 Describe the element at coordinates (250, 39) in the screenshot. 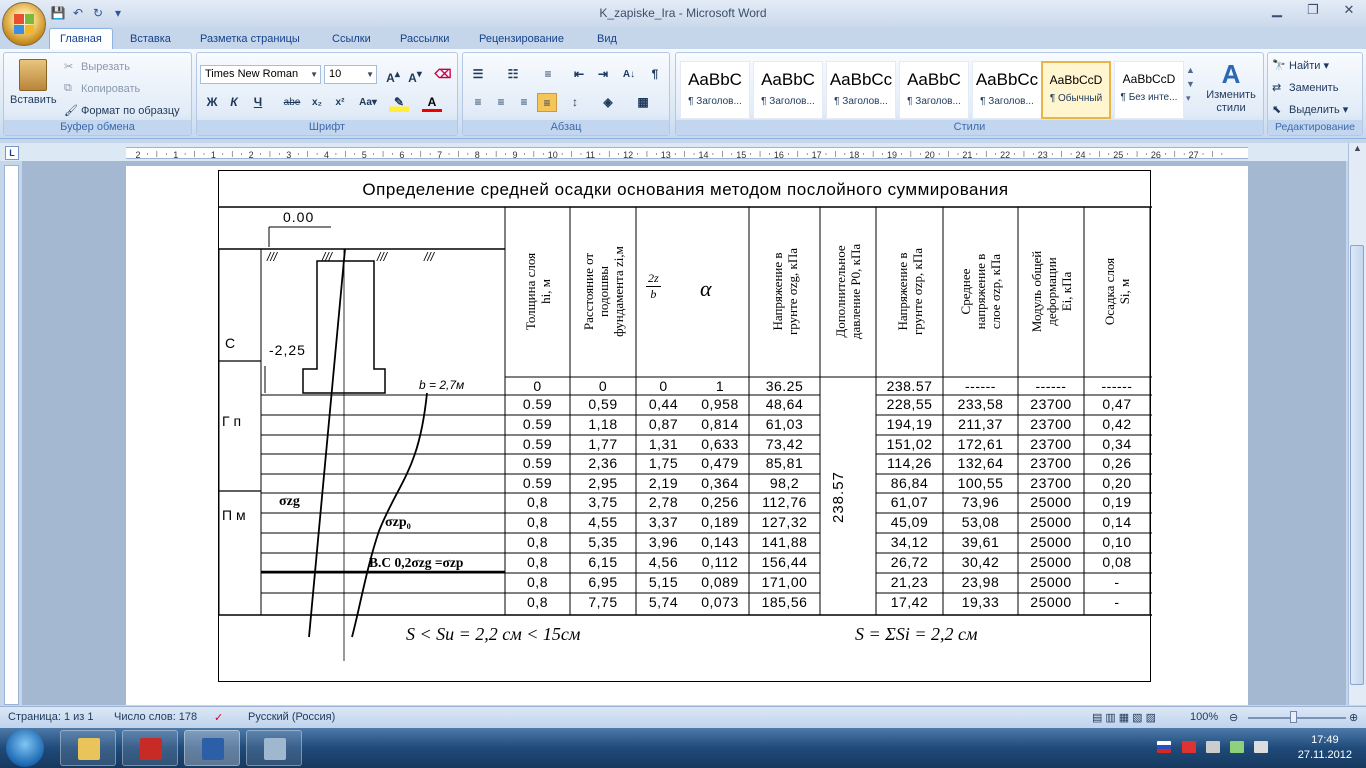

I see `tab-page-layout: Разметка страницы` at that location.